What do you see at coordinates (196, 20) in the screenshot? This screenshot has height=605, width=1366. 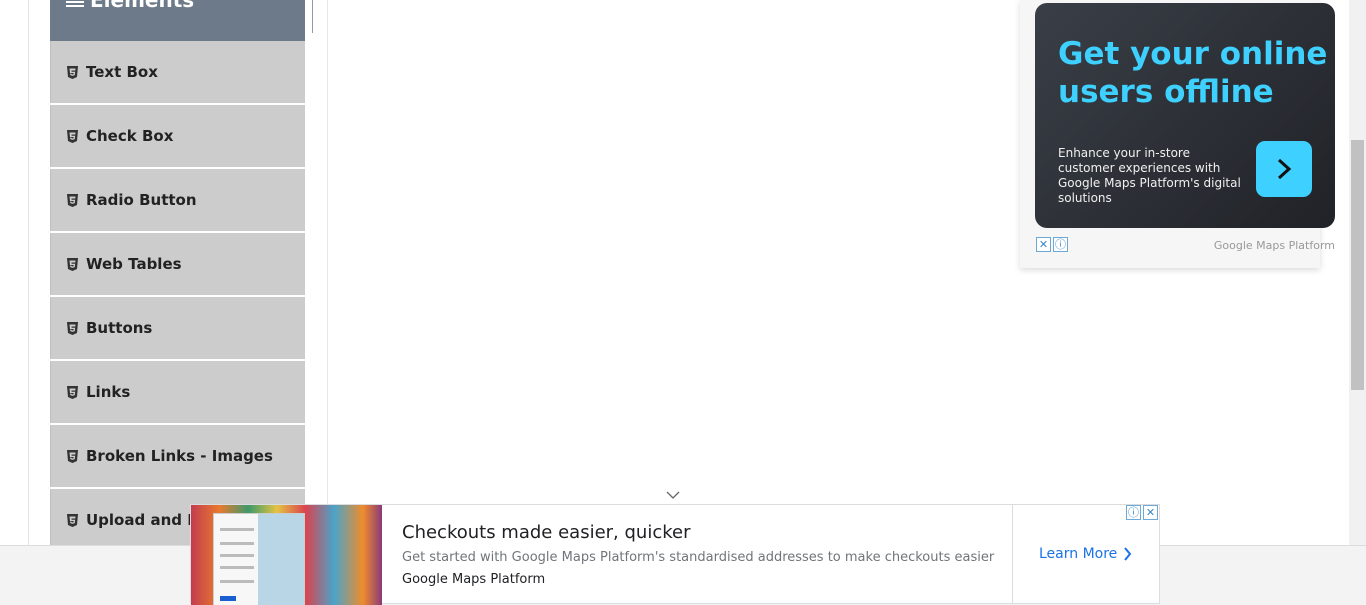 I see `elements-group-header: Elements` at bounding box center [196, 20].